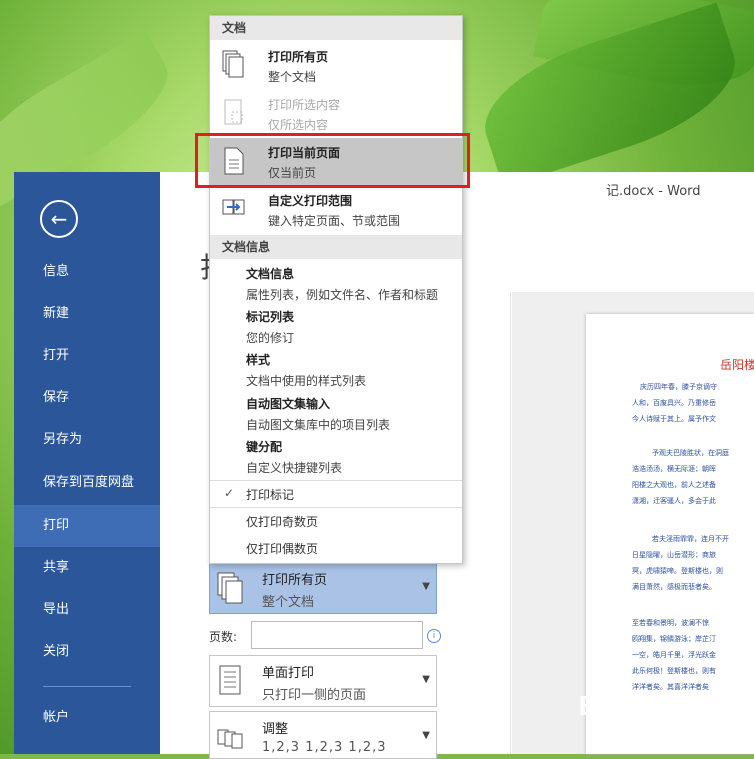 The image size is (754, 759). I want to click on watermark-url: jingyan.baidu.com, so click(657, 728).